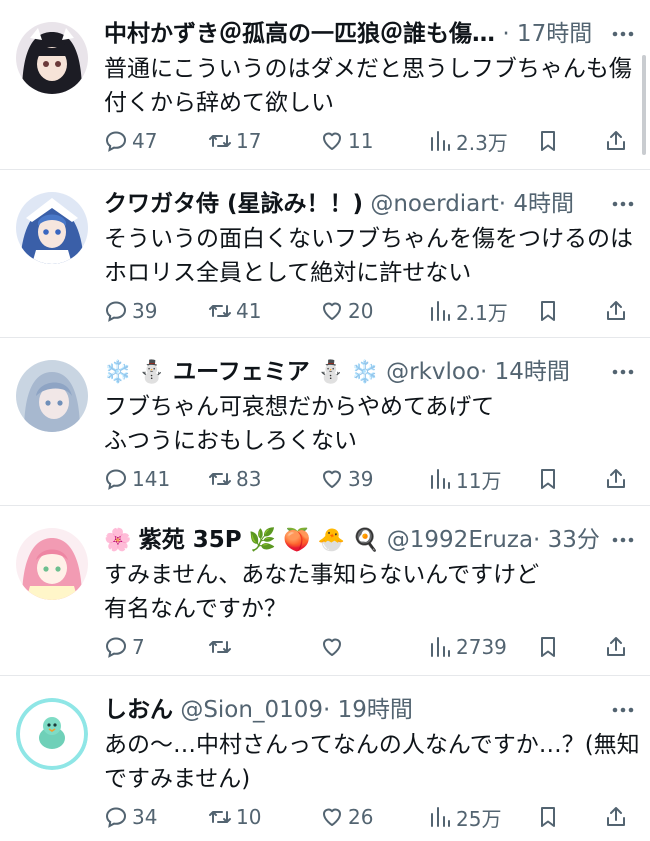 The height and width of the screenshot is (841, 650). What do you see at coordinates (368, 256) in the screenshot?
I see `tweet-text: そういうの面白くないフブちゃんを傷をつけるのは ホロリス全員として絶対に許せない` at bounding box center [368, 256].